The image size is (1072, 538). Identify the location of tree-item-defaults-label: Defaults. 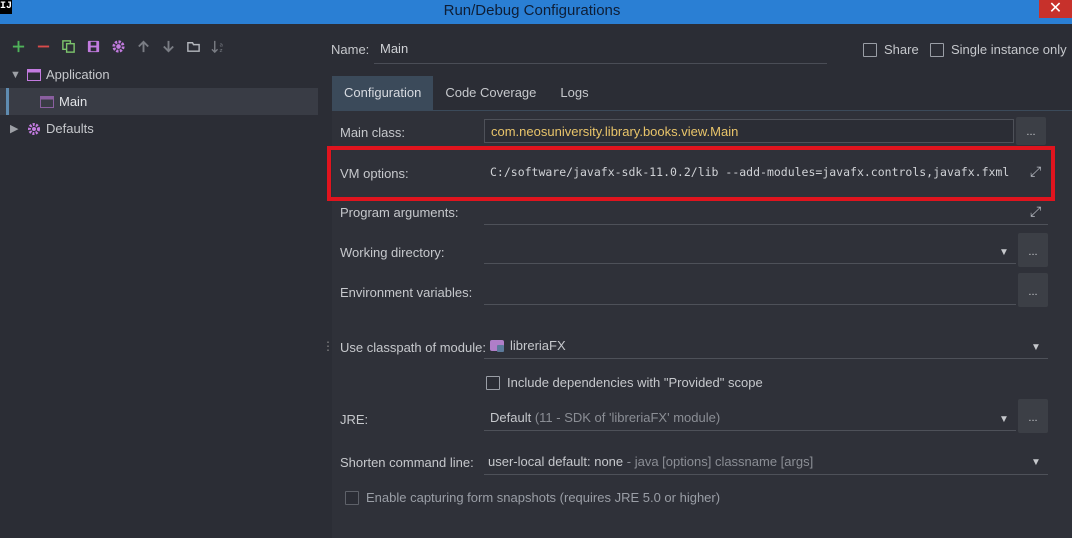
(70, 128).